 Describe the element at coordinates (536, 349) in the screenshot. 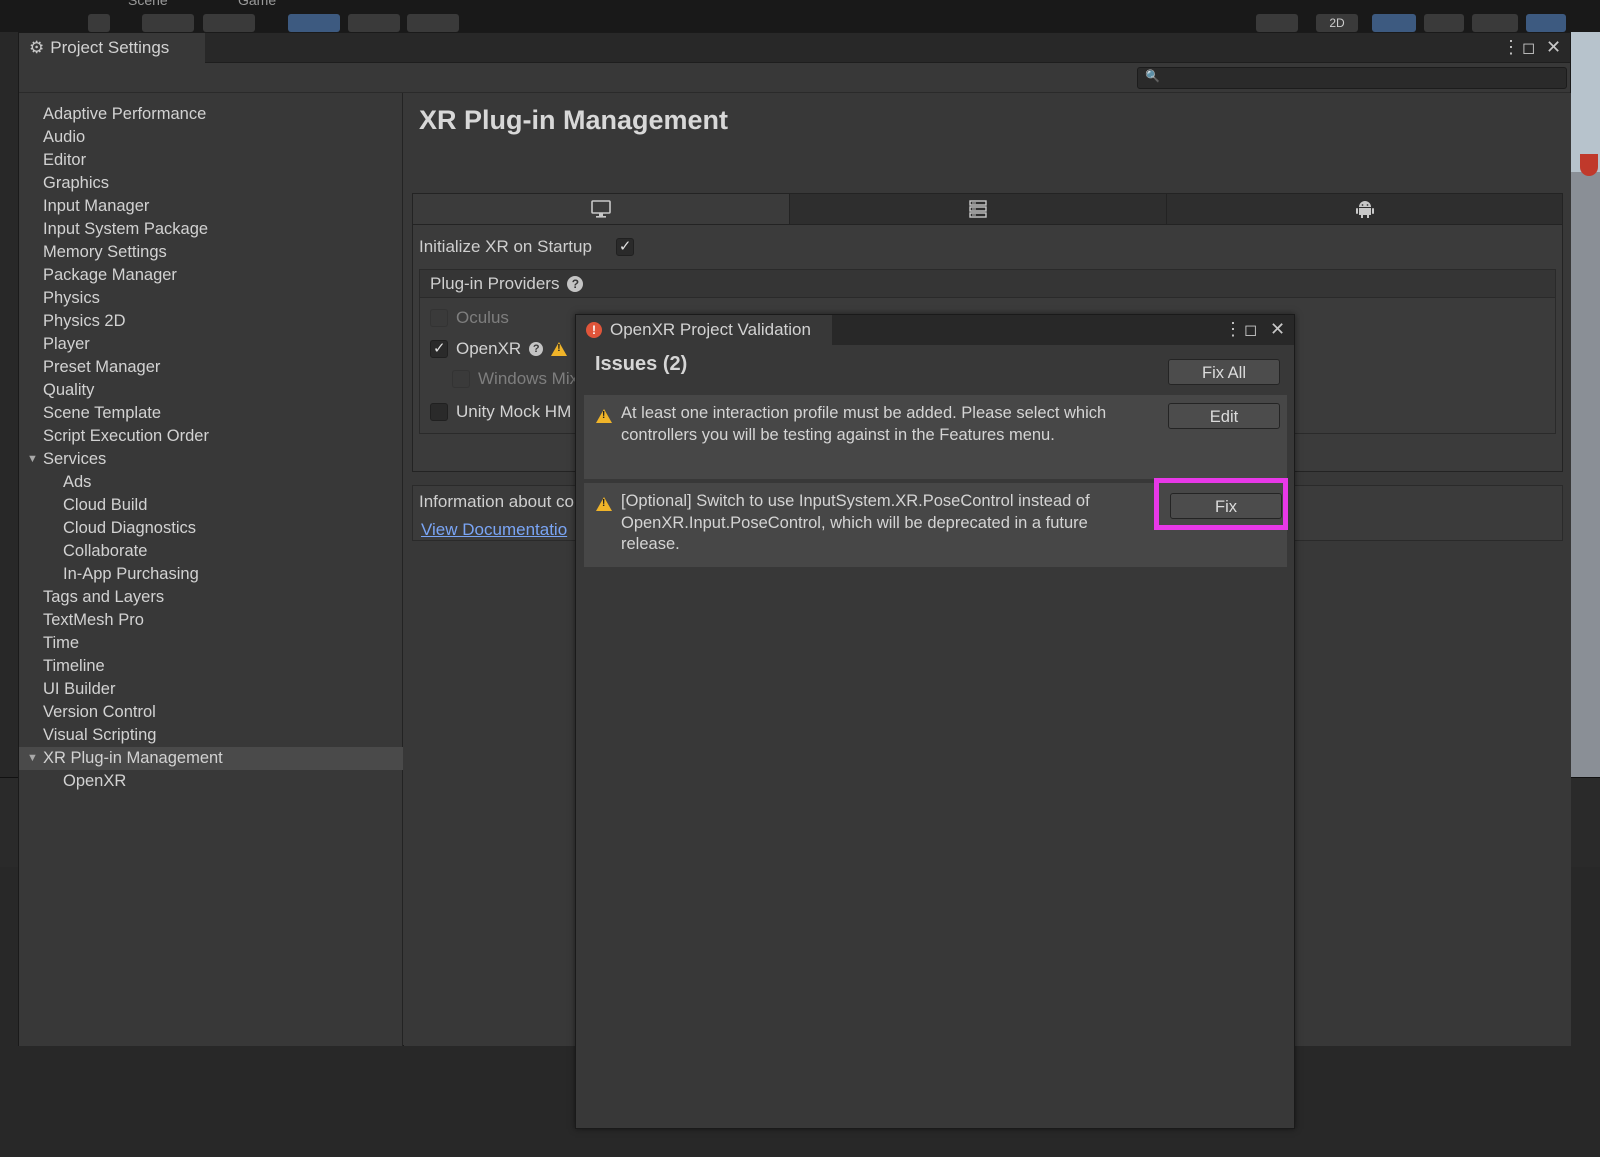

I see `openxr-help-icon: ?` at that location.